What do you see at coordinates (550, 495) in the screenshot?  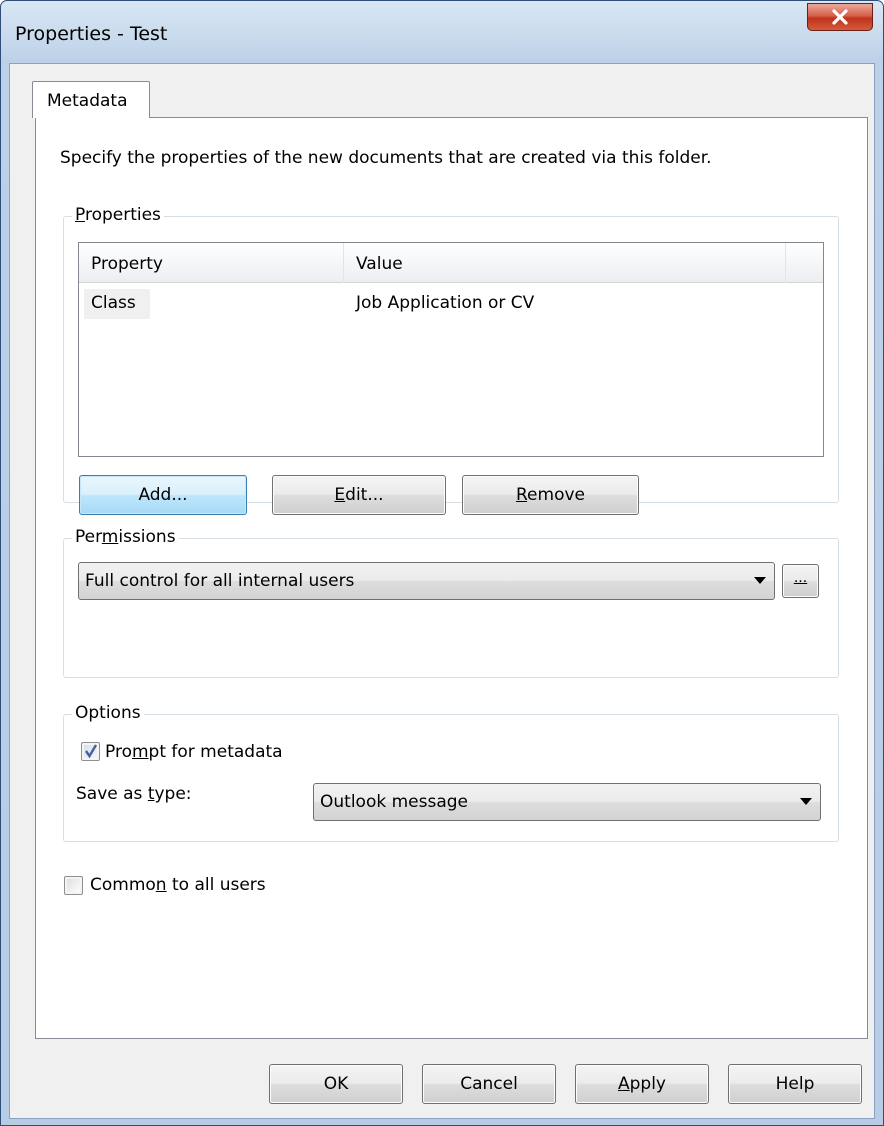 I see `remove-button: Remove` at bounding box center [550, 495].